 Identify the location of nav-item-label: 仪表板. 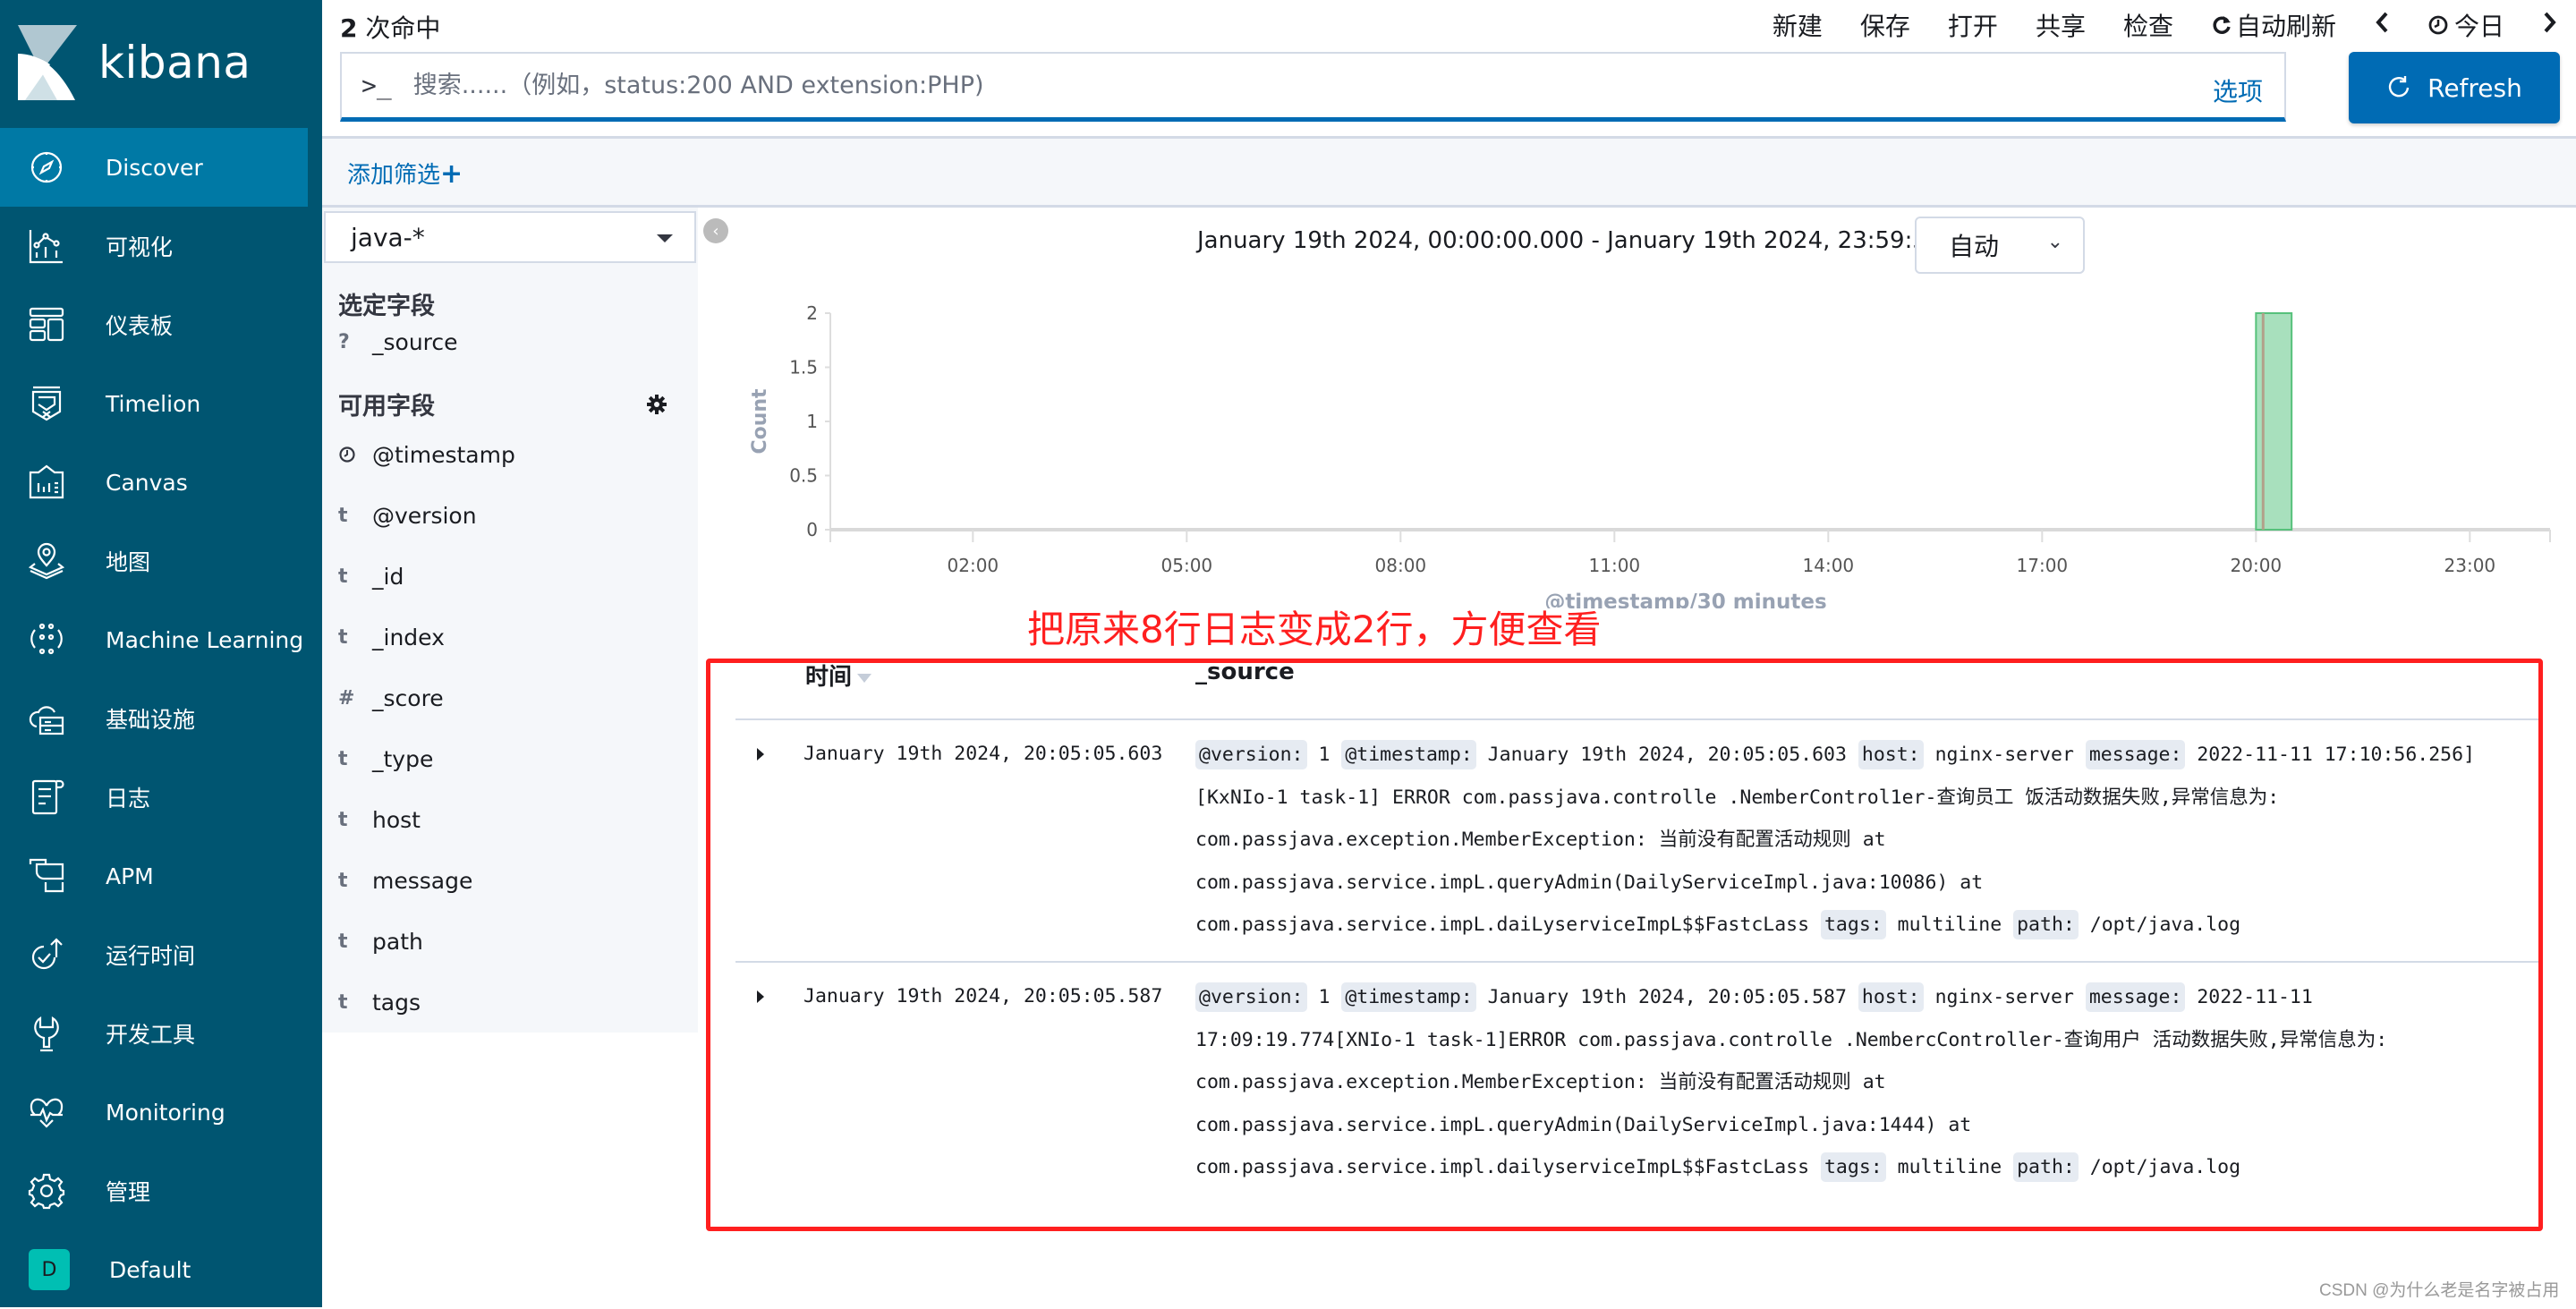
(140, 326).